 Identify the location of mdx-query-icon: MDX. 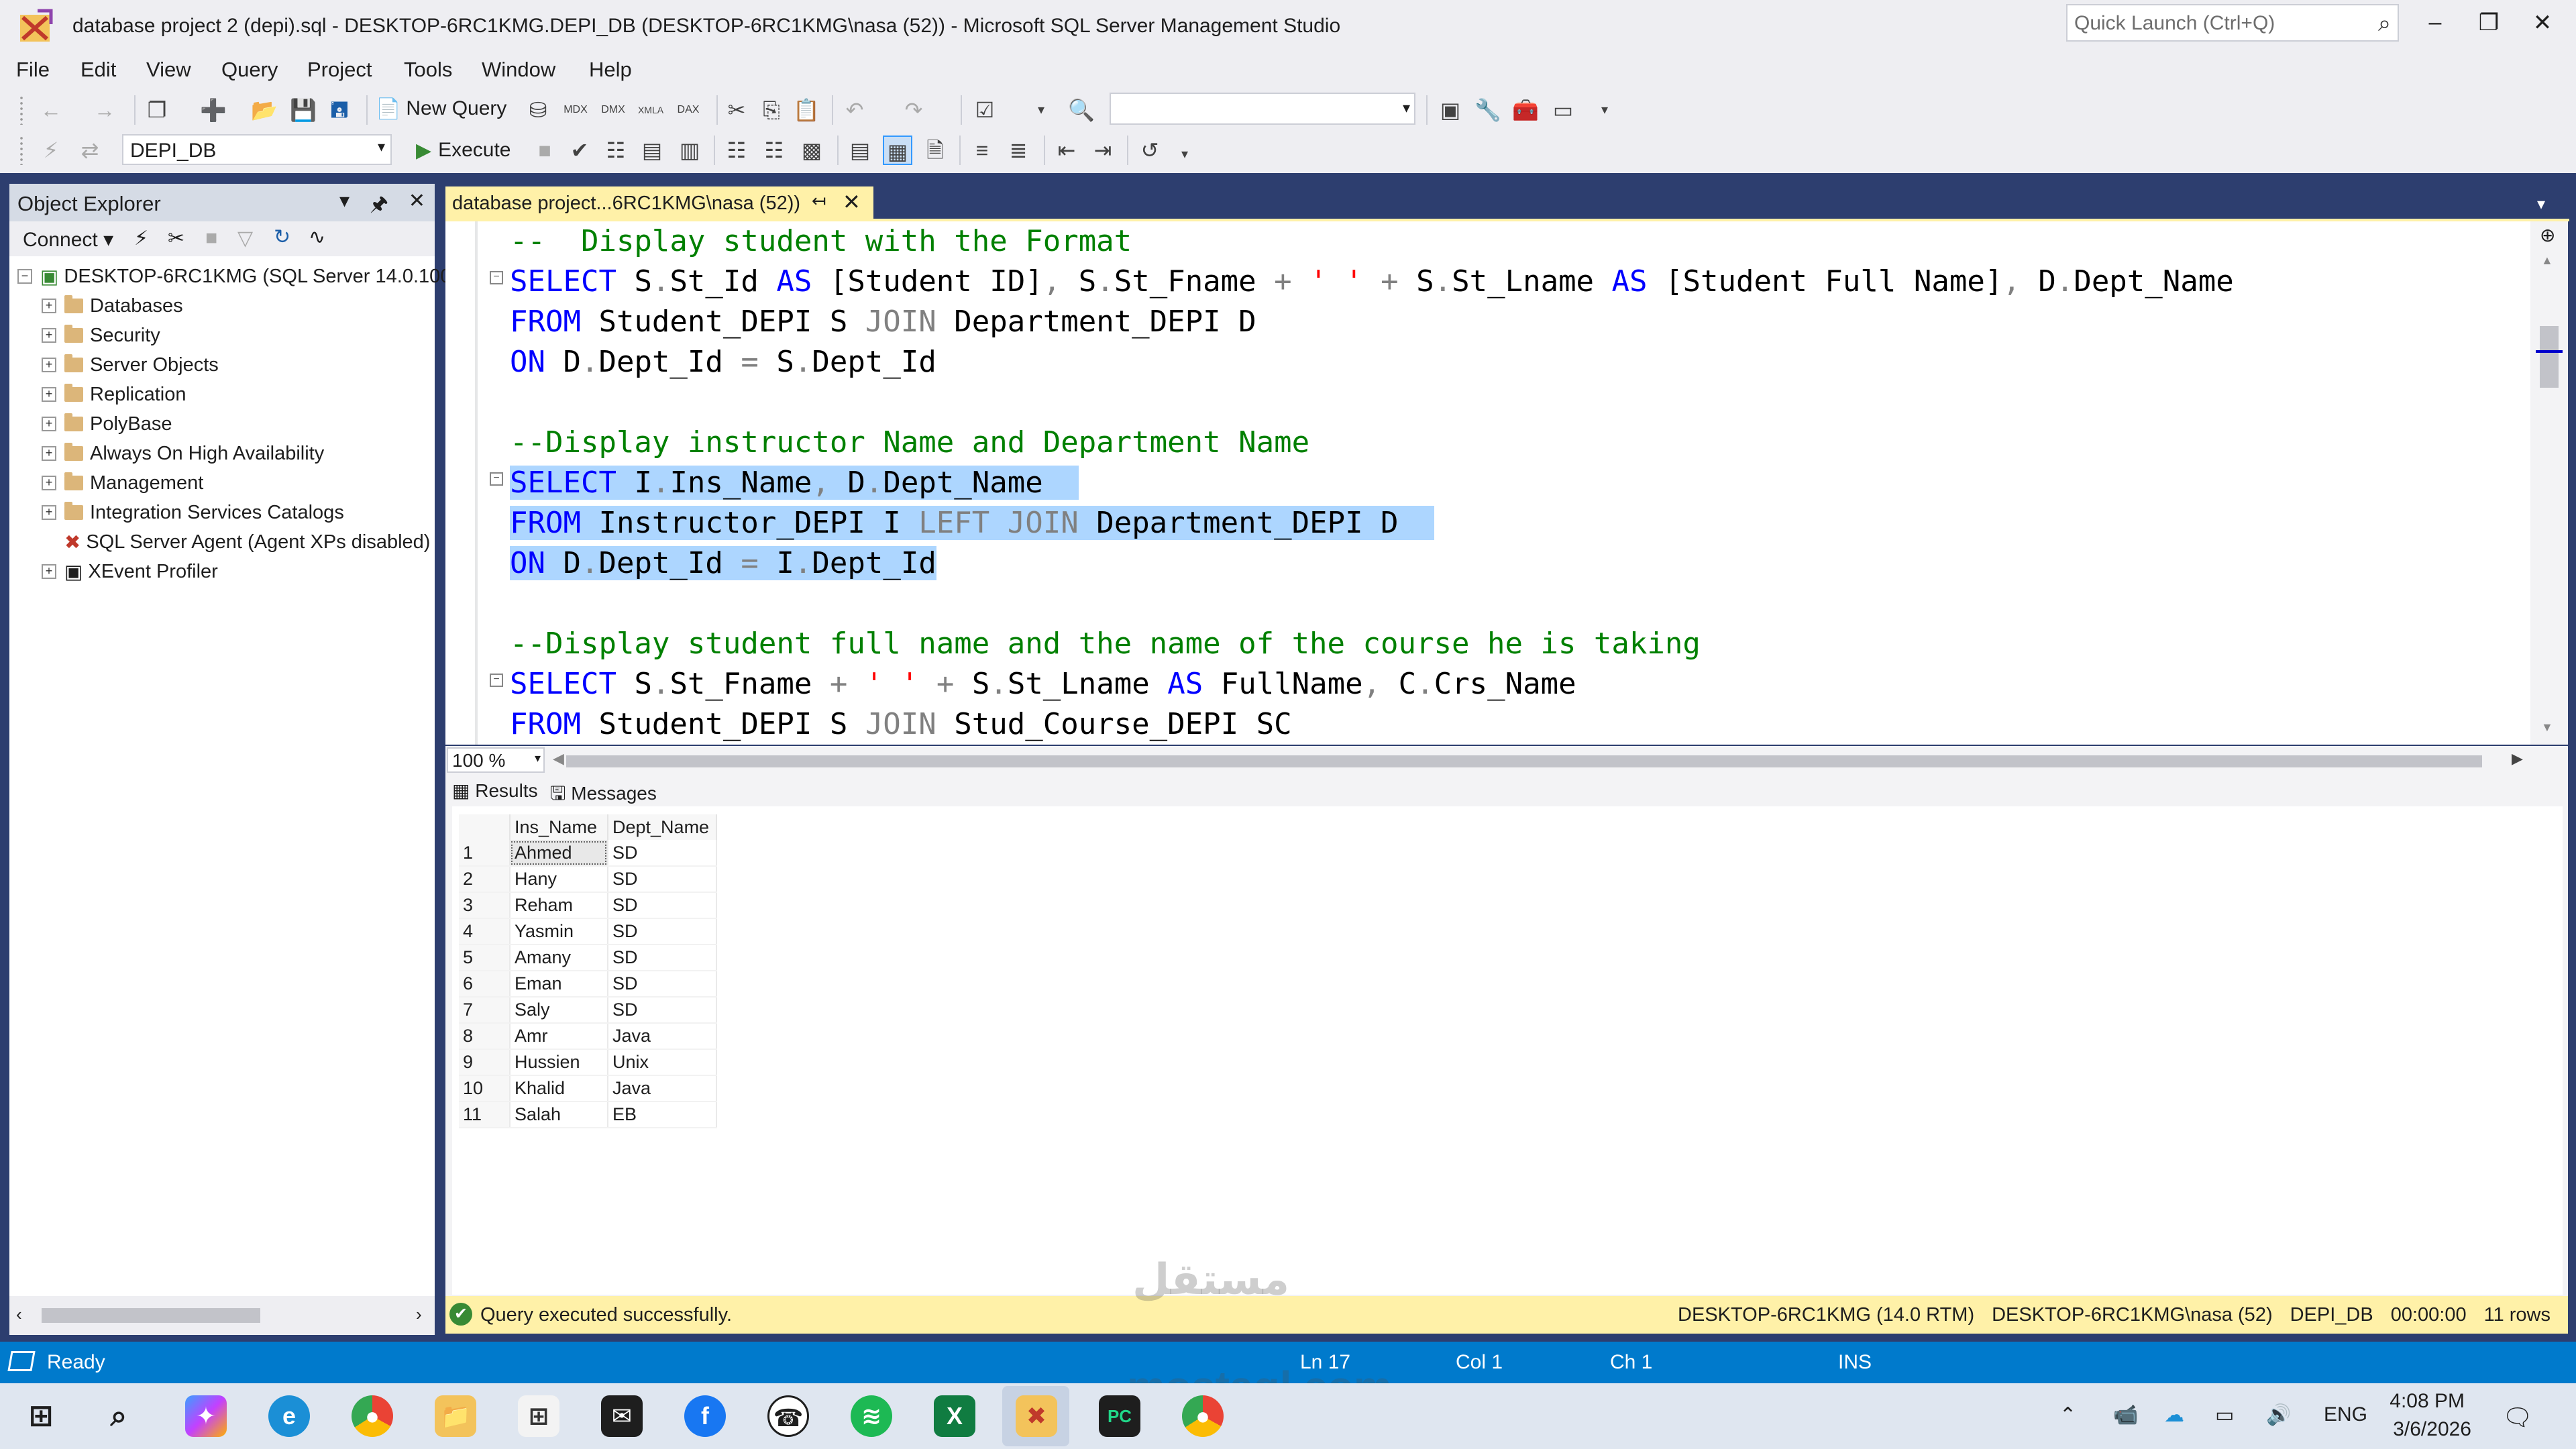
(575, 110).